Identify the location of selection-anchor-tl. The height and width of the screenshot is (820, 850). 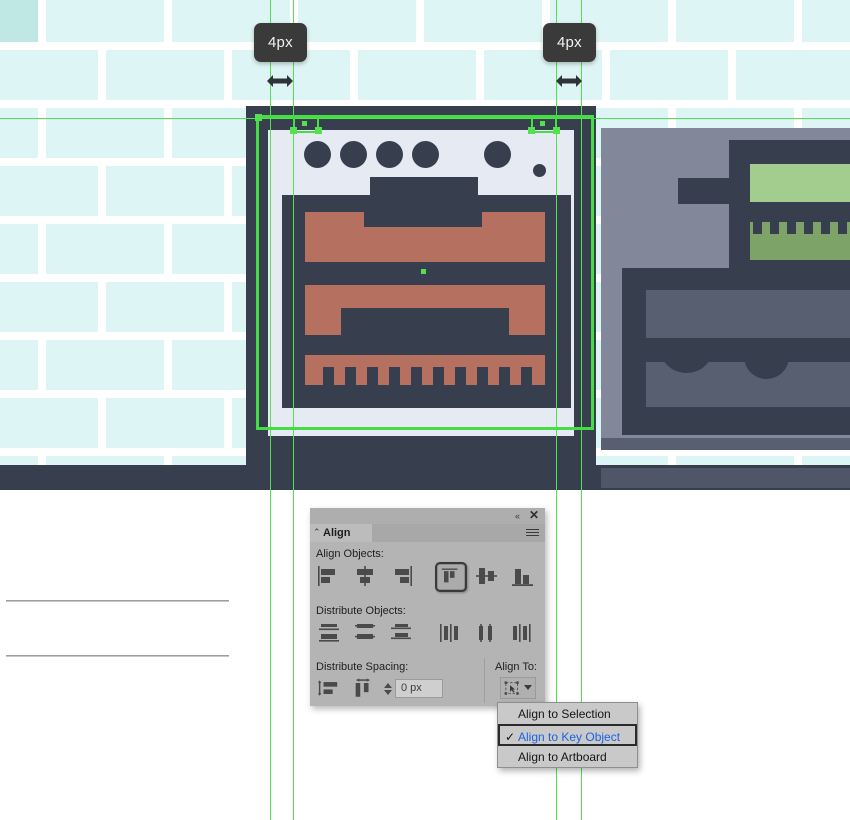
(258, 117).